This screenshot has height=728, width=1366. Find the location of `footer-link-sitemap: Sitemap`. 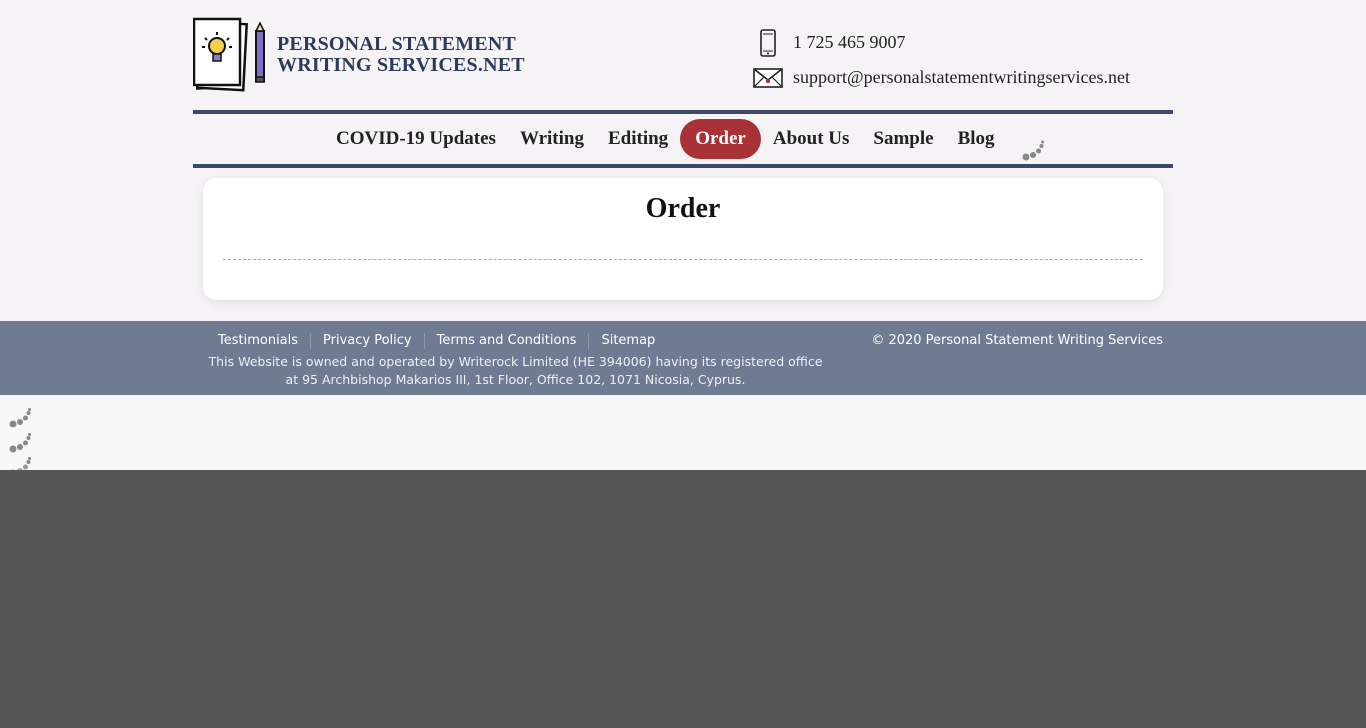

footer-link-sitemap: Sitemap is located at coordinates (627, 341).